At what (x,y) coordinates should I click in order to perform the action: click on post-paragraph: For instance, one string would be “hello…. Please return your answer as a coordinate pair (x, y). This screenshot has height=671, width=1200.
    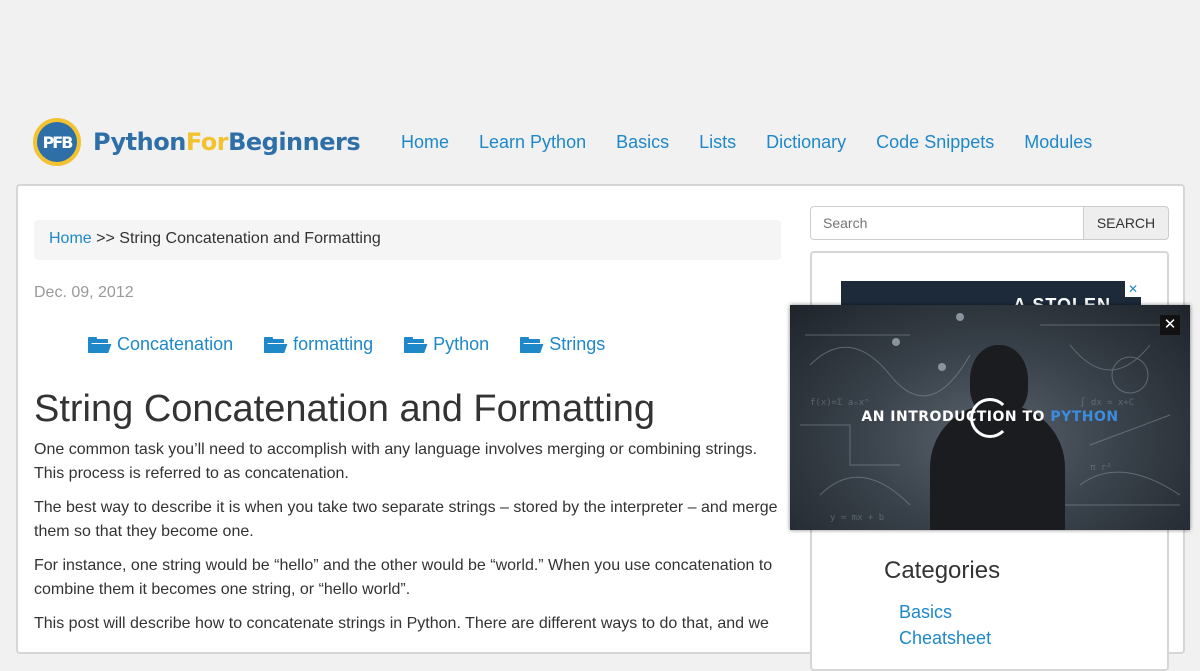
    Looking at the image, I should click on (403, 577).